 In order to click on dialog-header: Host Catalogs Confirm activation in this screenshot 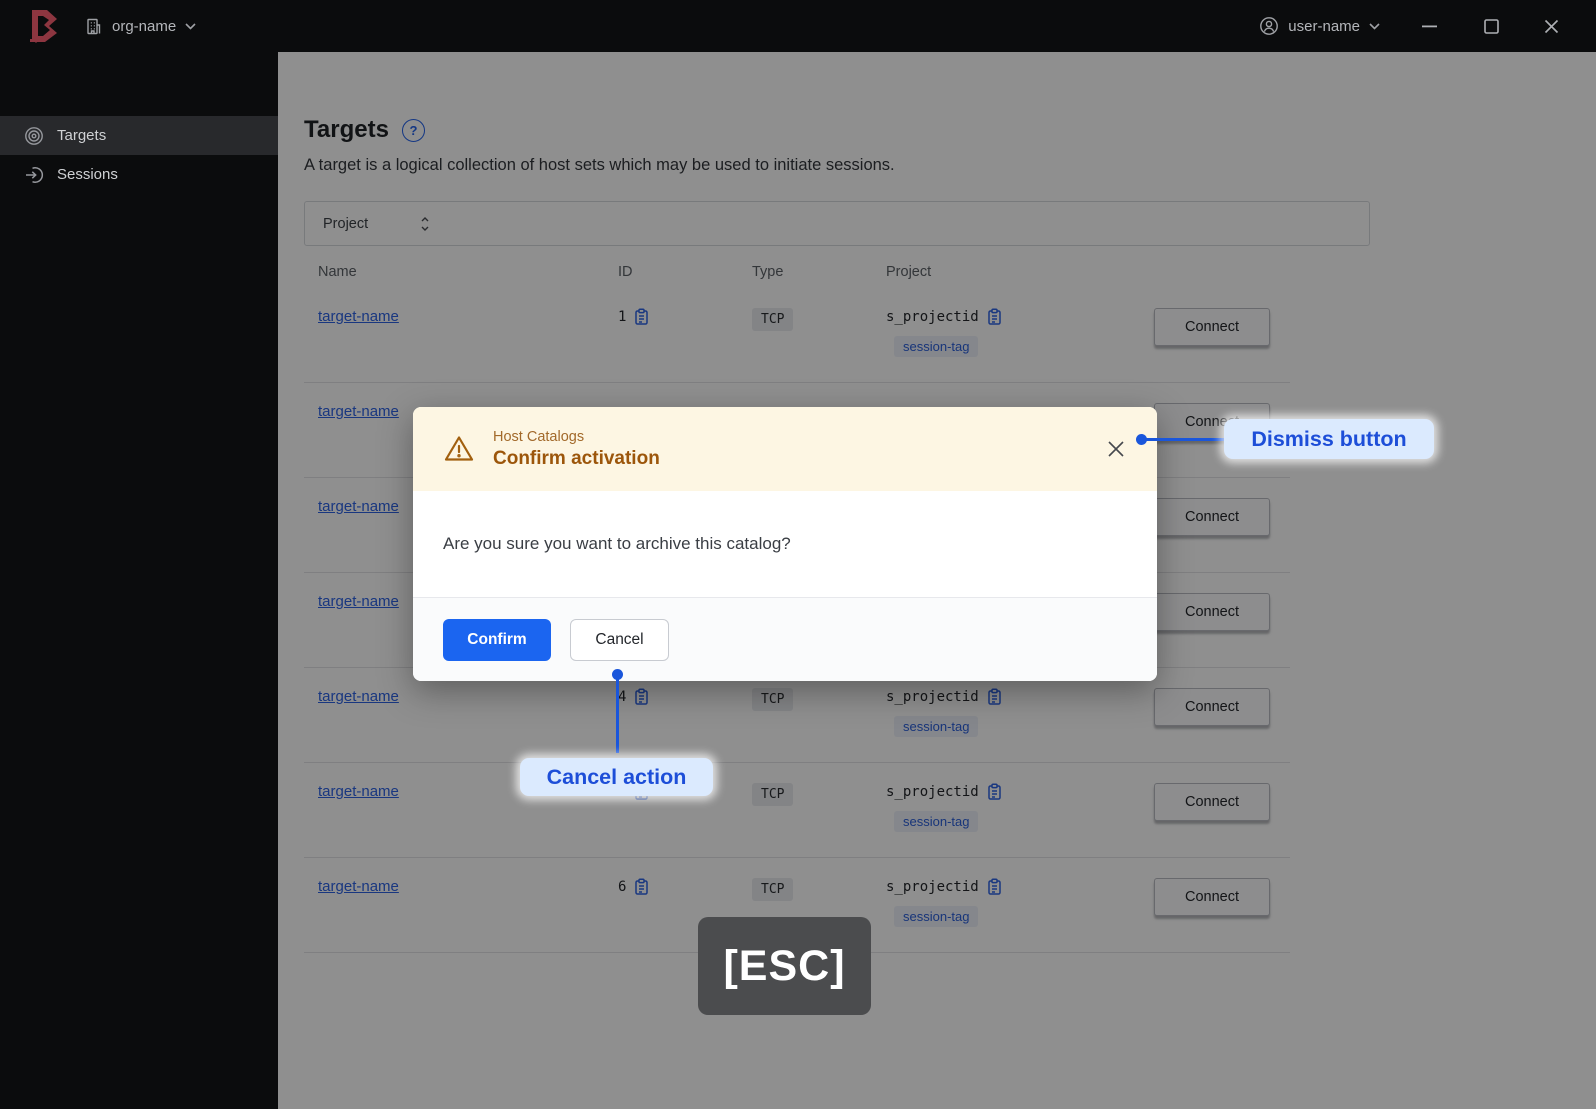, I will do `click(785, 449)`.